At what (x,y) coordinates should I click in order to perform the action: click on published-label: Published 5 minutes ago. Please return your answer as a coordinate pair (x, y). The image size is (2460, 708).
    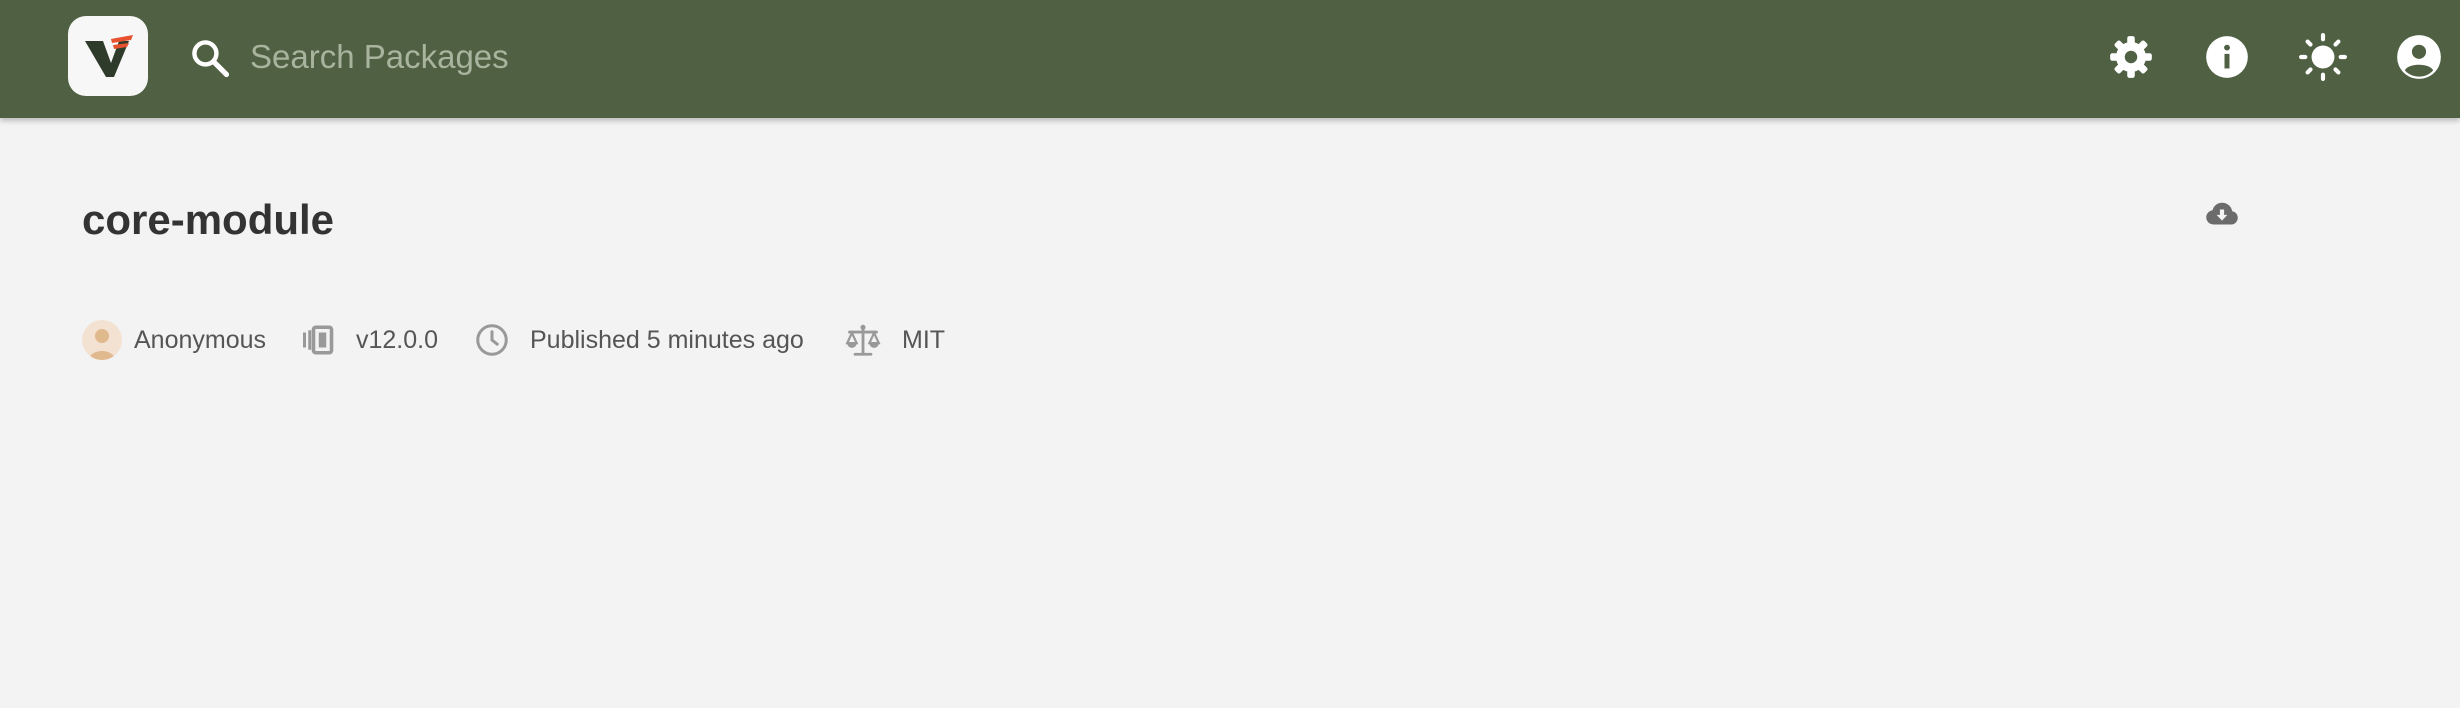
    Looking at the image, I should click on (667, 339).